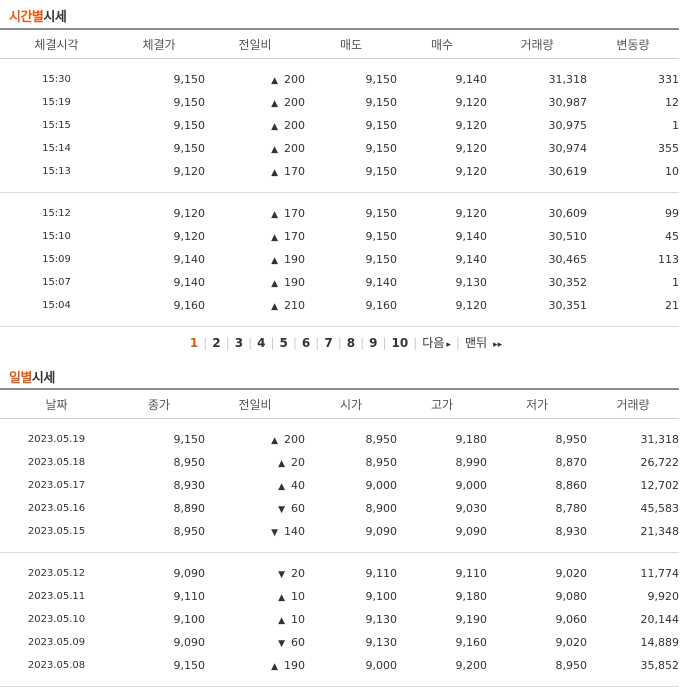  I want to click on table-row: 15:13 9,120 ▲ 170 9,150 9,120 30,619 10, so click(339, 171).